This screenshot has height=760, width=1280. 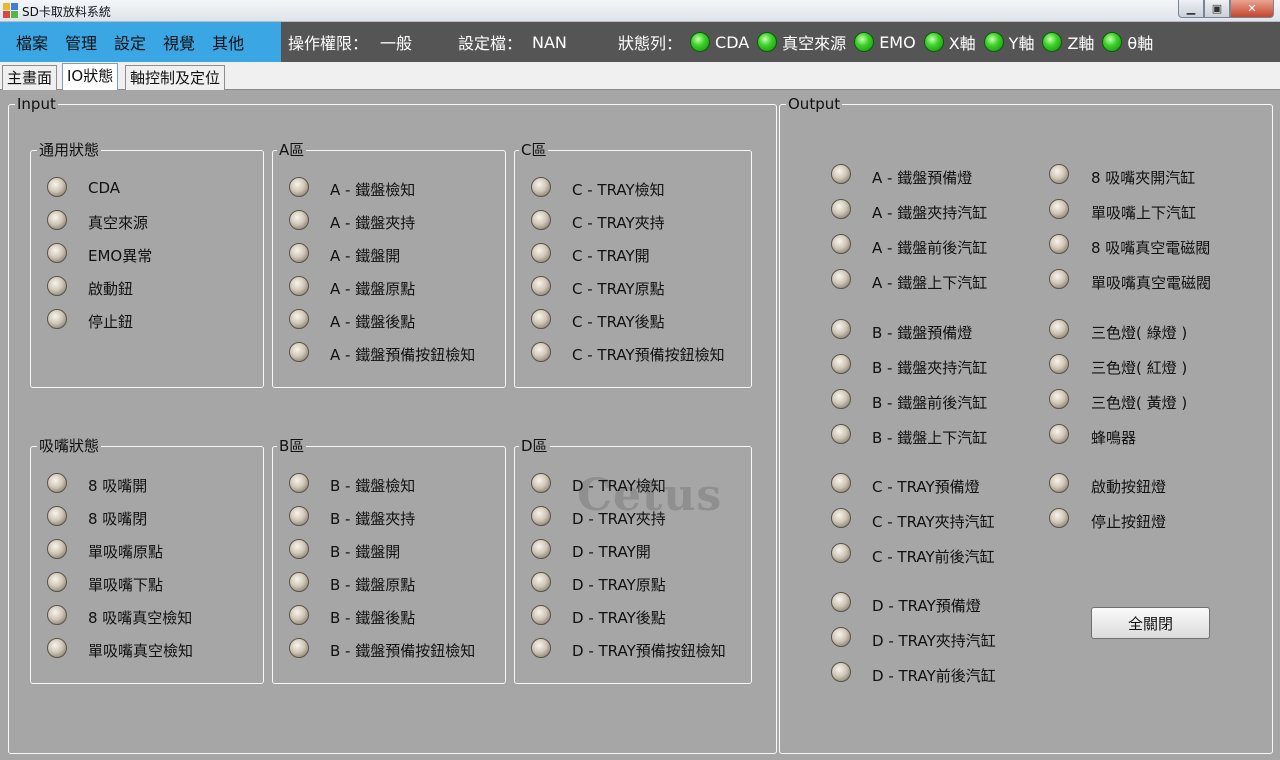 What do you see at coordinates (373, 322) in the screenshot?
I see `input-indicator-label: A - 鐵盤後點` at bounding box center [373, 322].